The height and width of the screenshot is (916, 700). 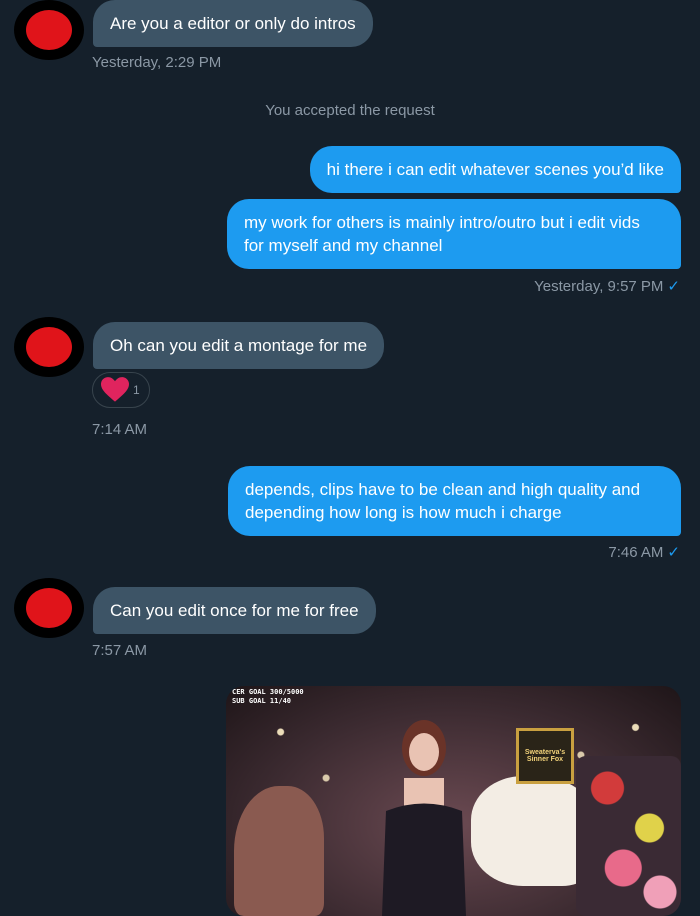 What do you see at coordinates (234, 610) in the screenshot?
I see `message-bubble-incoming: Can you edit once for me for free` at bounding box center [234, 610].